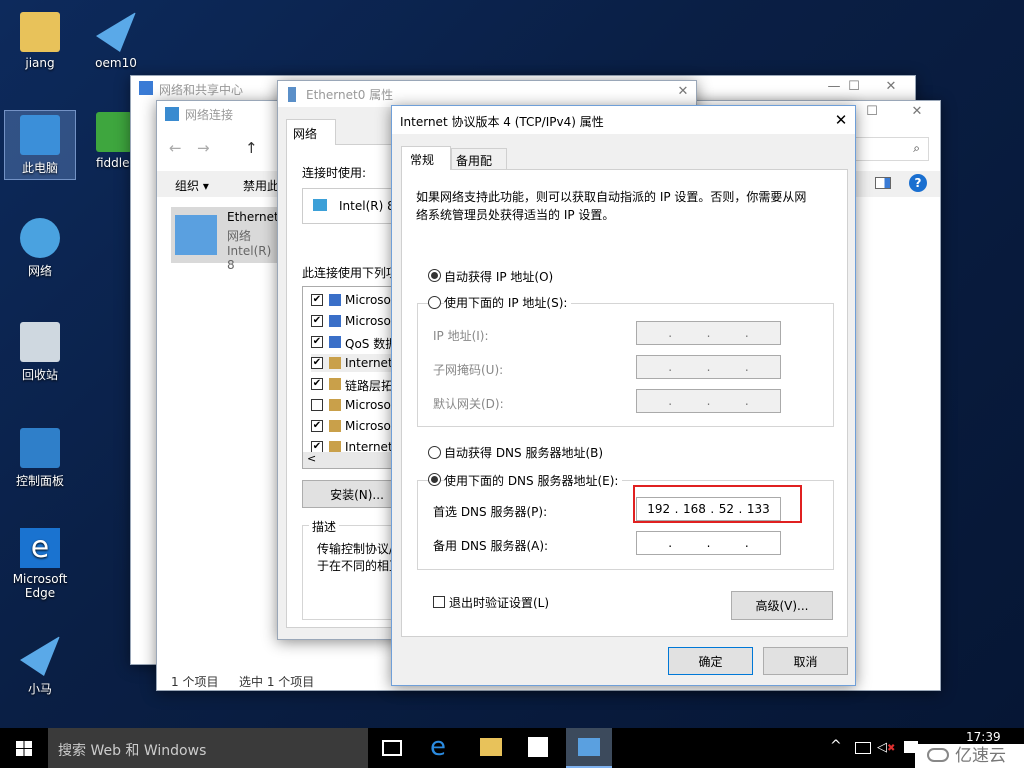  Describe the element at coordinates (938, 755) in the screenshot. I see `cloud-logo-icon` at that location.